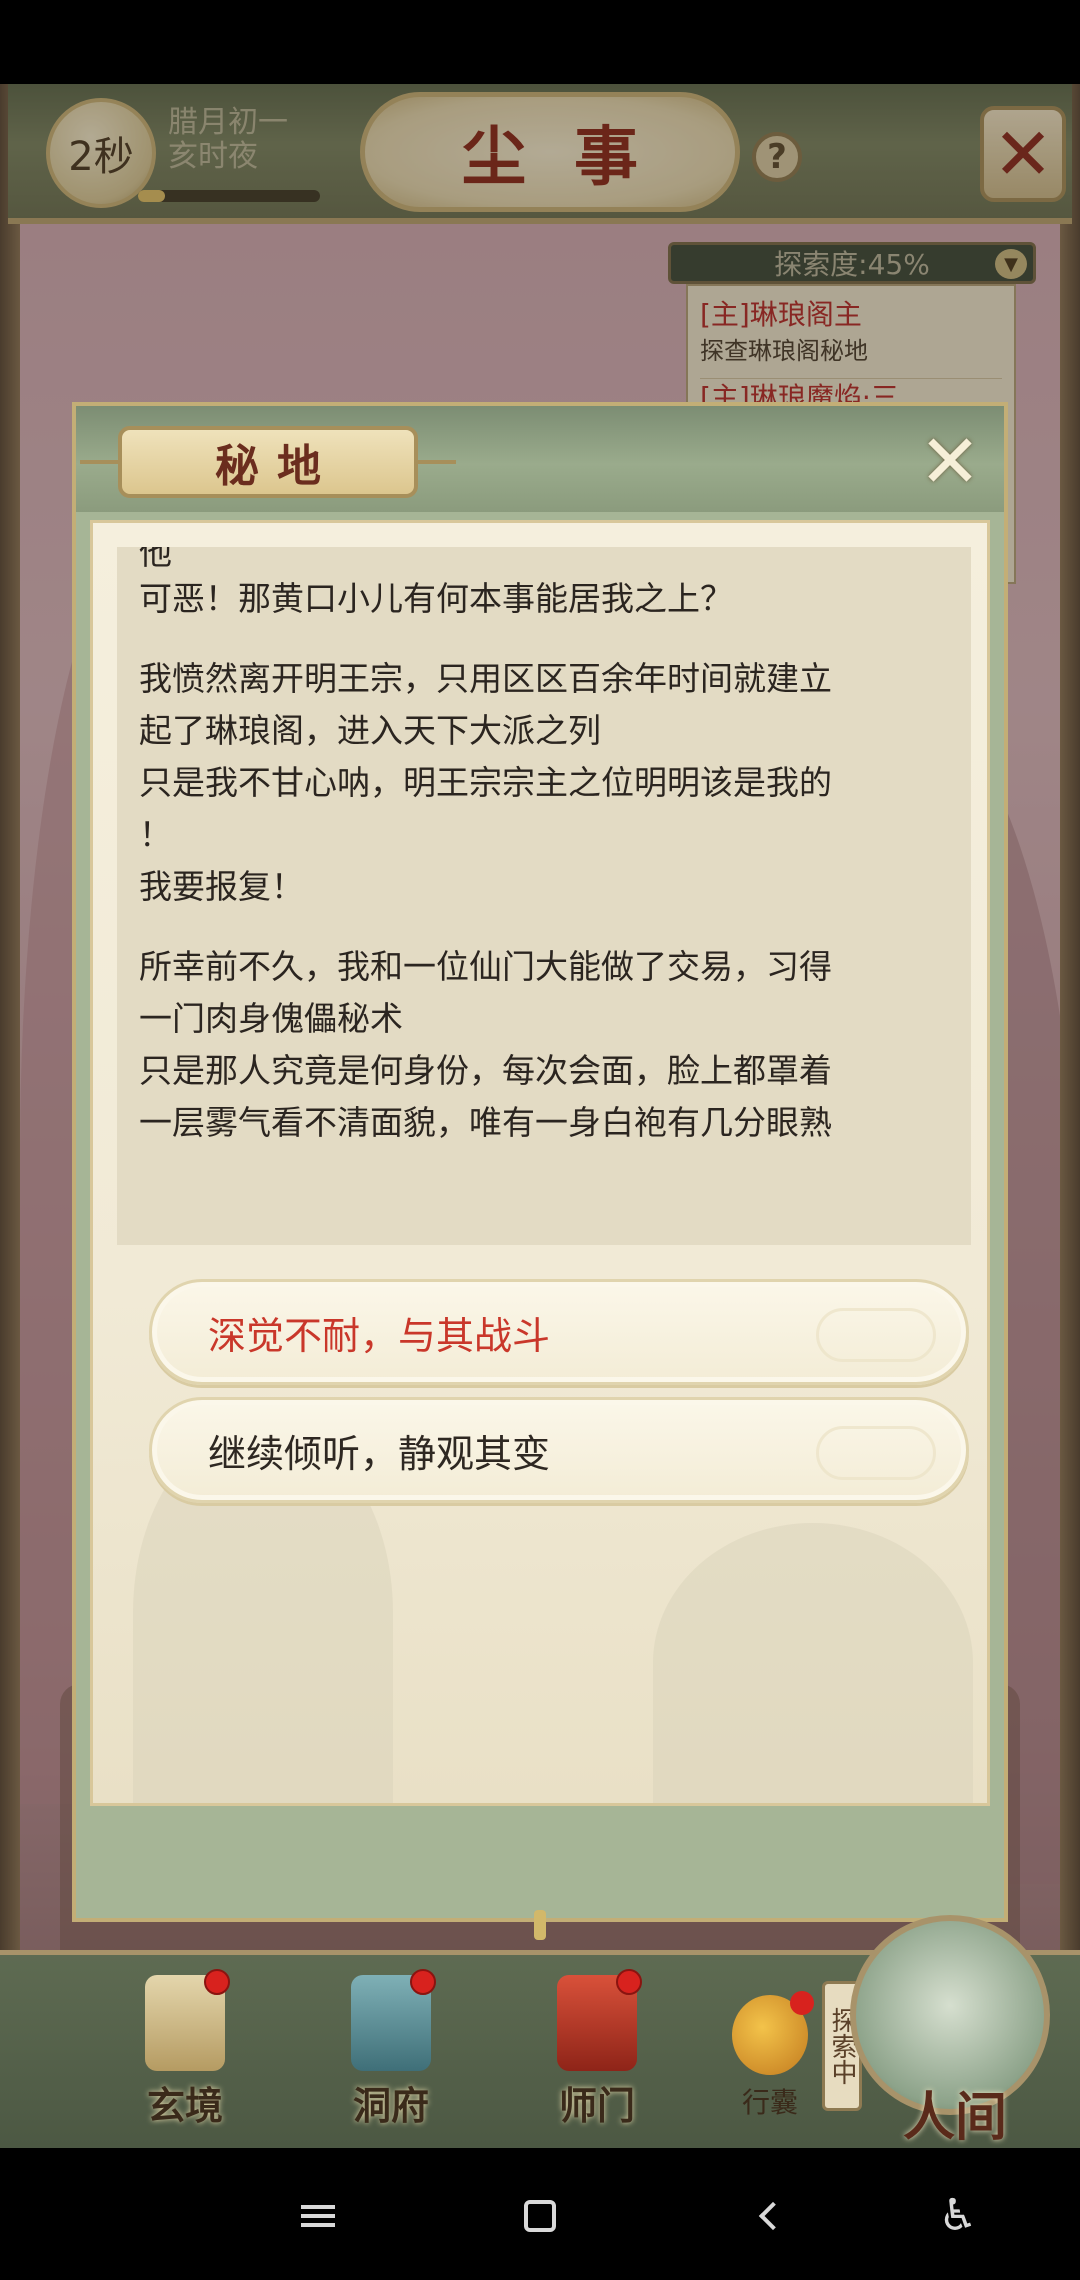 This screenshot has width=1080, height=2280. What do you see at coordinates (485, 1070) in the screenshot?
I see `story-line: 只是那人究竟是何身份，每次会面，脸上都罩着` at bounding box center [485, 1070].